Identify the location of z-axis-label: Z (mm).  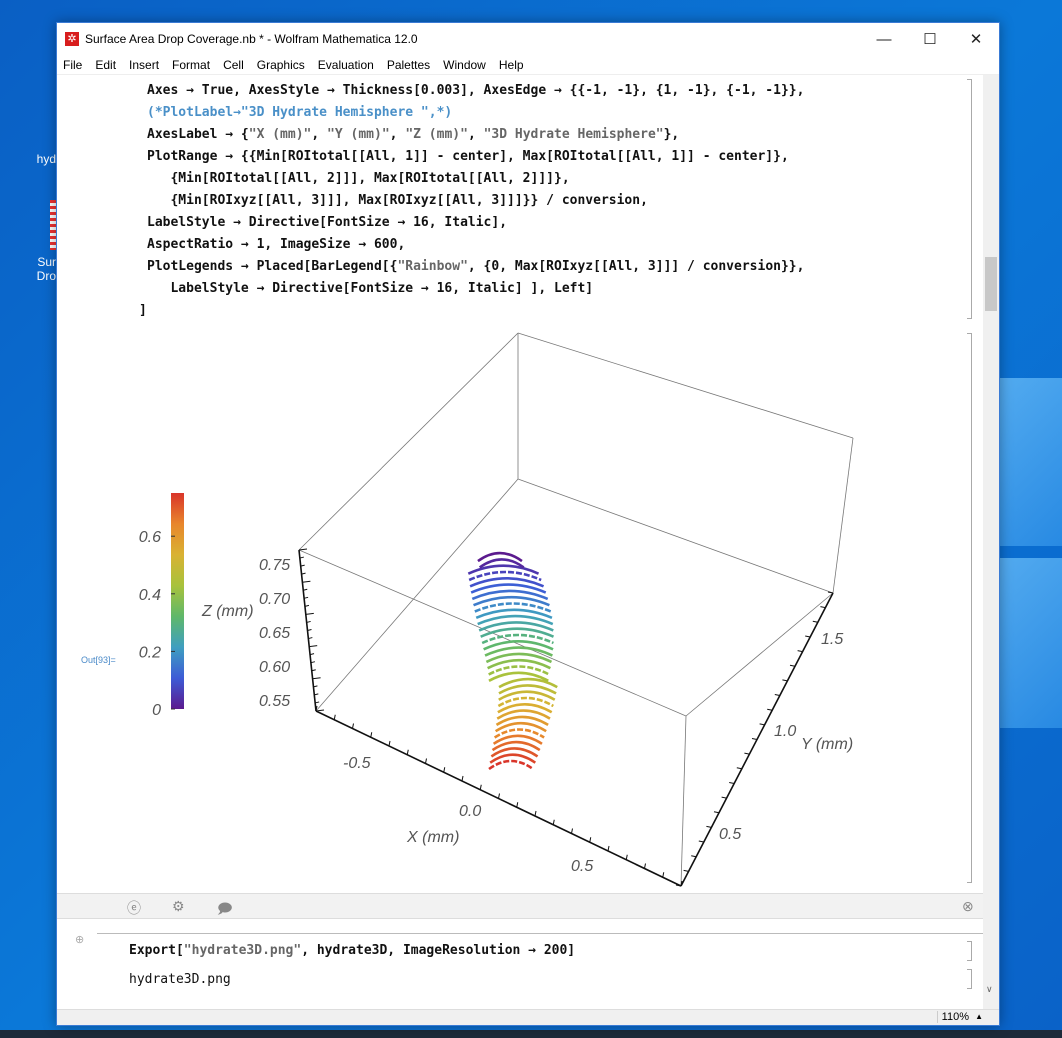
(227, 611).